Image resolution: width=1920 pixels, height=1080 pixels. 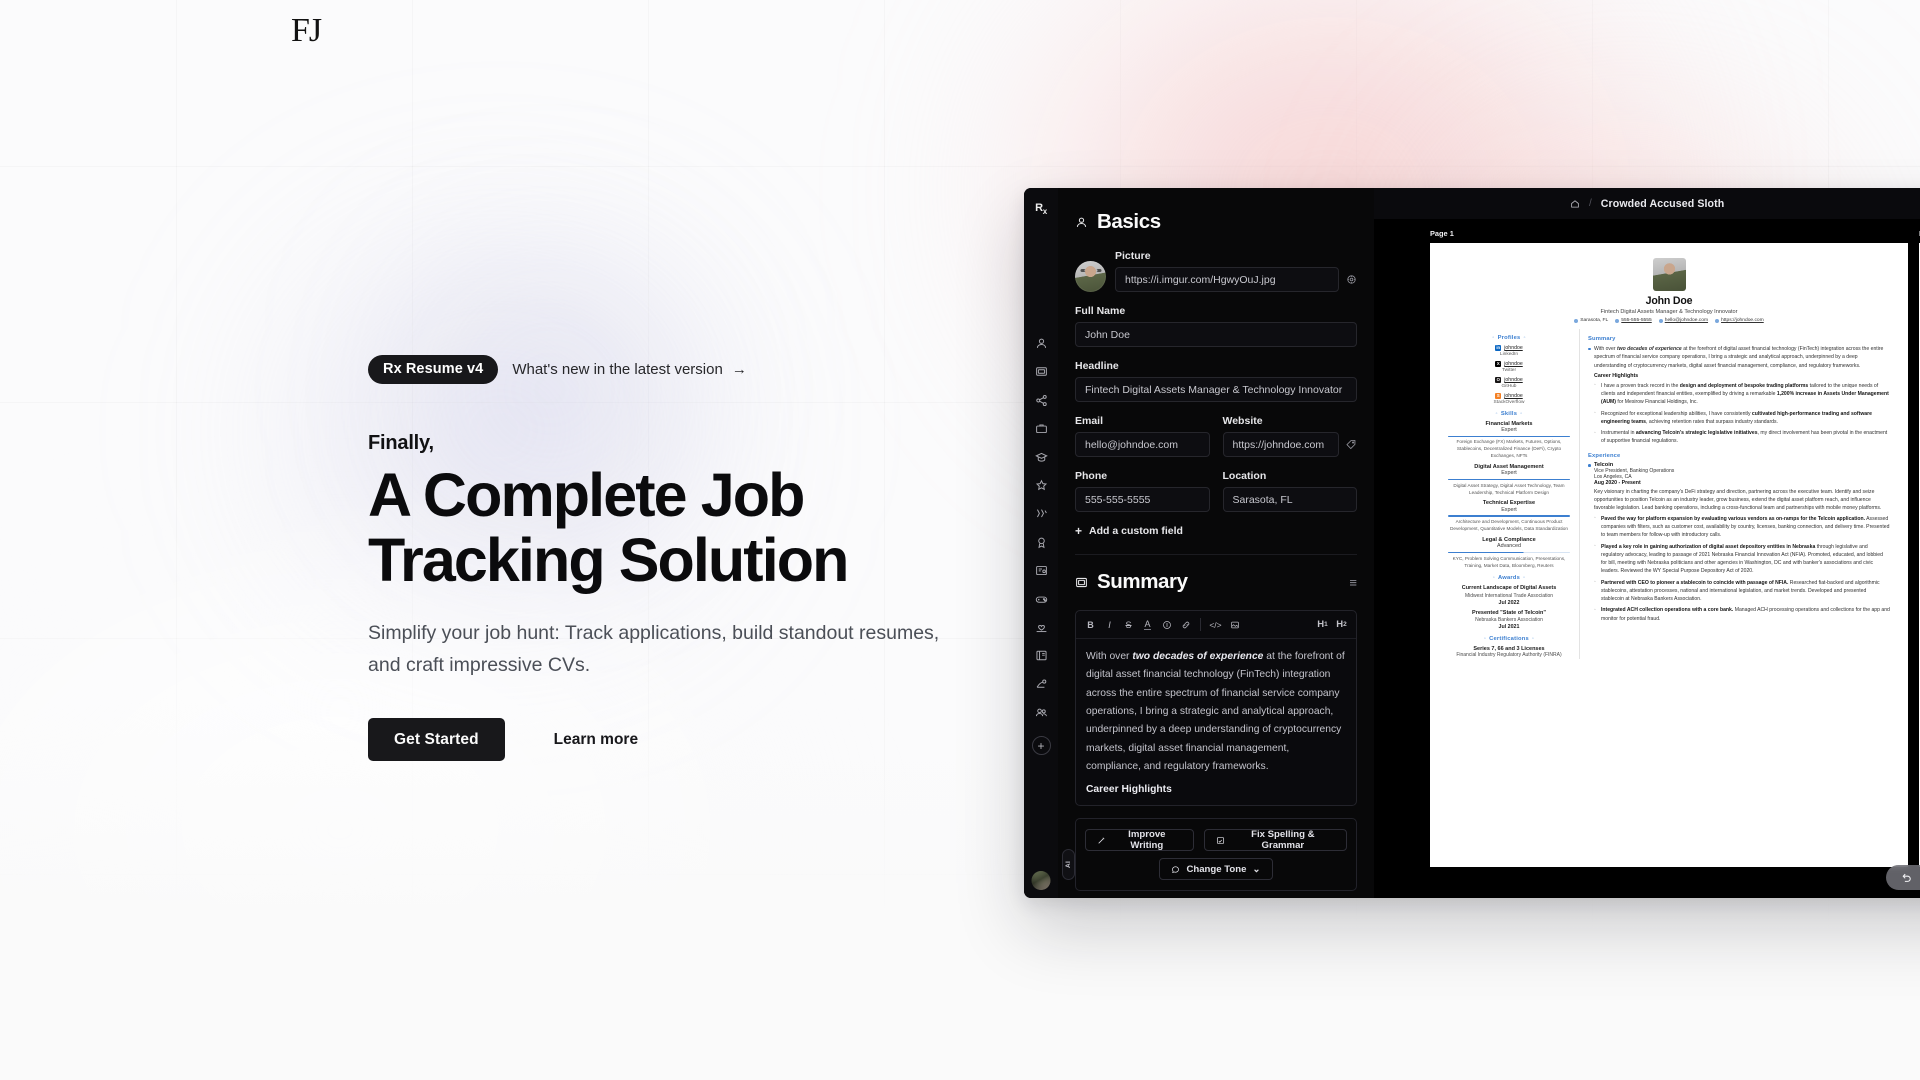 What do you see at coordinates (1041, 627) in the screenshot?
I see `sidebar-item-volunteering` at bounding box center [1041, 627].